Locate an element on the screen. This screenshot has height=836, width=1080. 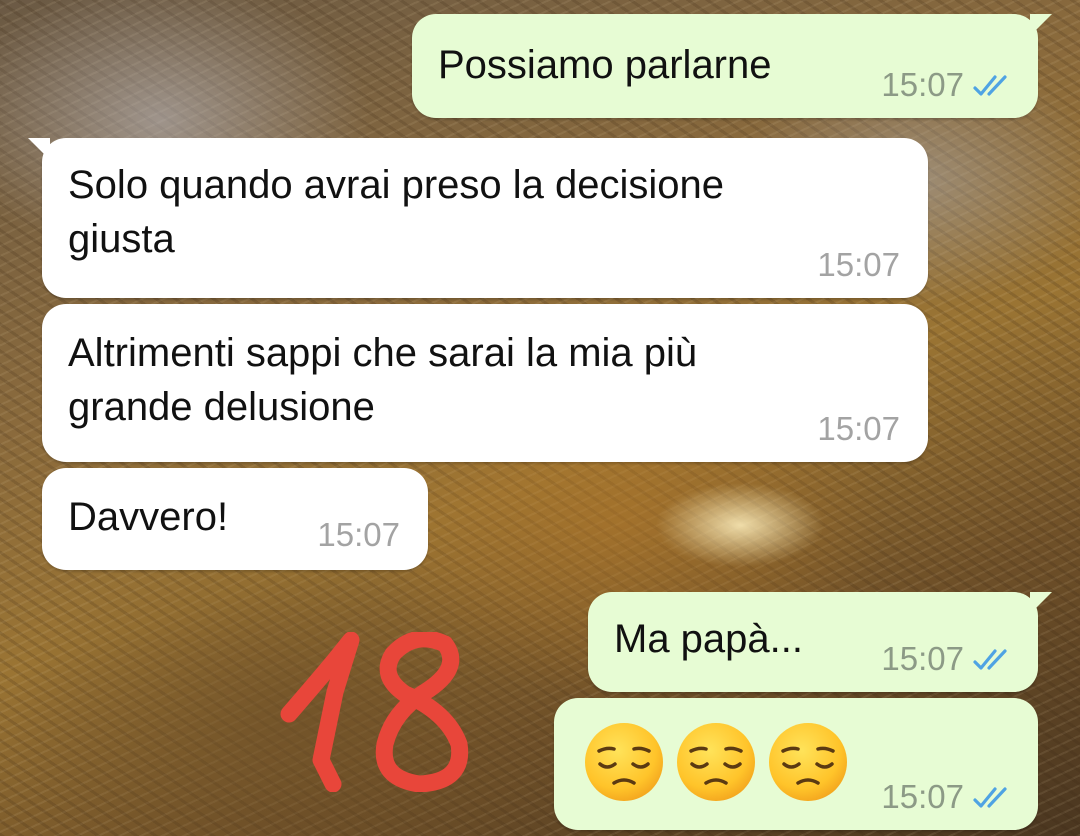
message-bubble-outgoing: Possiamo parlarne 15:07 is located at coordinates (732, 66).